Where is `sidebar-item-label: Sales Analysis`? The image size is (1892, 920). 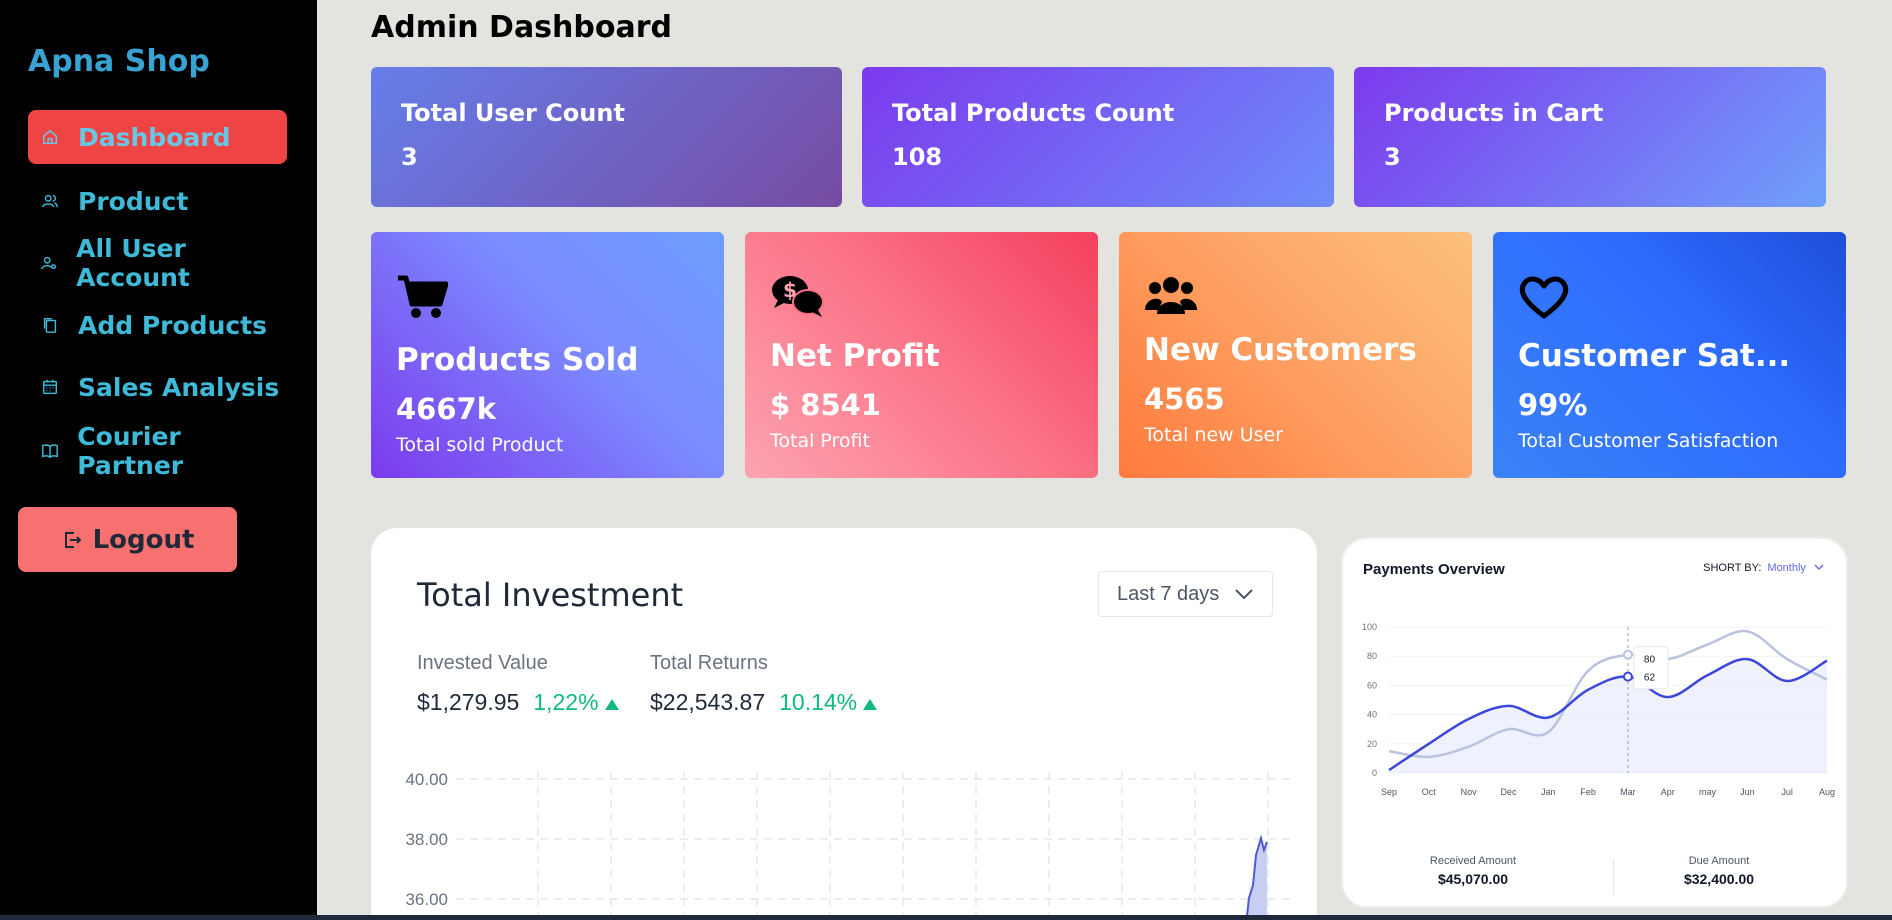
sidebar-item-label: Sales Analysis is located at coordinates (179, 387).